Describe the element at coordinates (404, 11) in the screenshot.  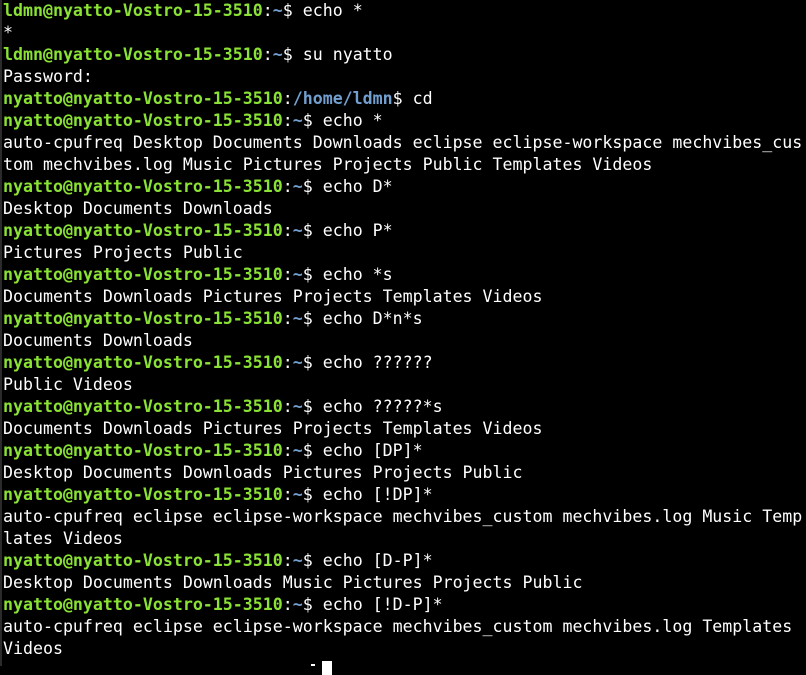
I see `prompt-line: ldmn@nyatto-Vostro-15-3510:~$ echo *` at that location.